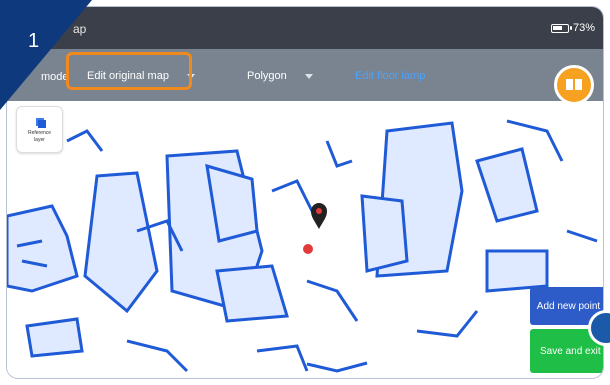 The width and height of the screenshot is (610, 385). Describe the element at coordinates (34, 41) in the screenshot. I see `step-number: 1` at that location.